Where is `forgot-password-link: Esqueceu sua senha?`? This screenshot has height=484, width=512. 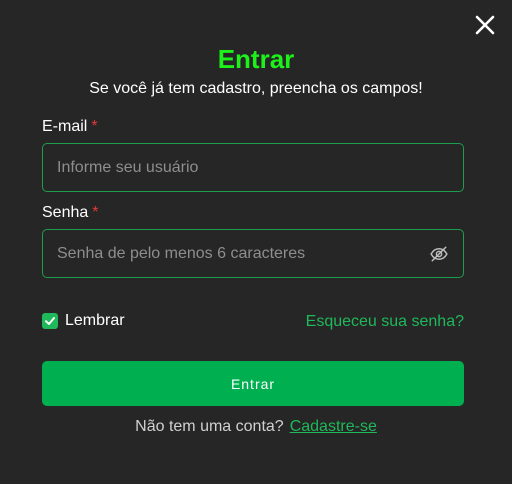 forgot-password-link: Esqueceu sua senha? is located at coordinates (385, 322).